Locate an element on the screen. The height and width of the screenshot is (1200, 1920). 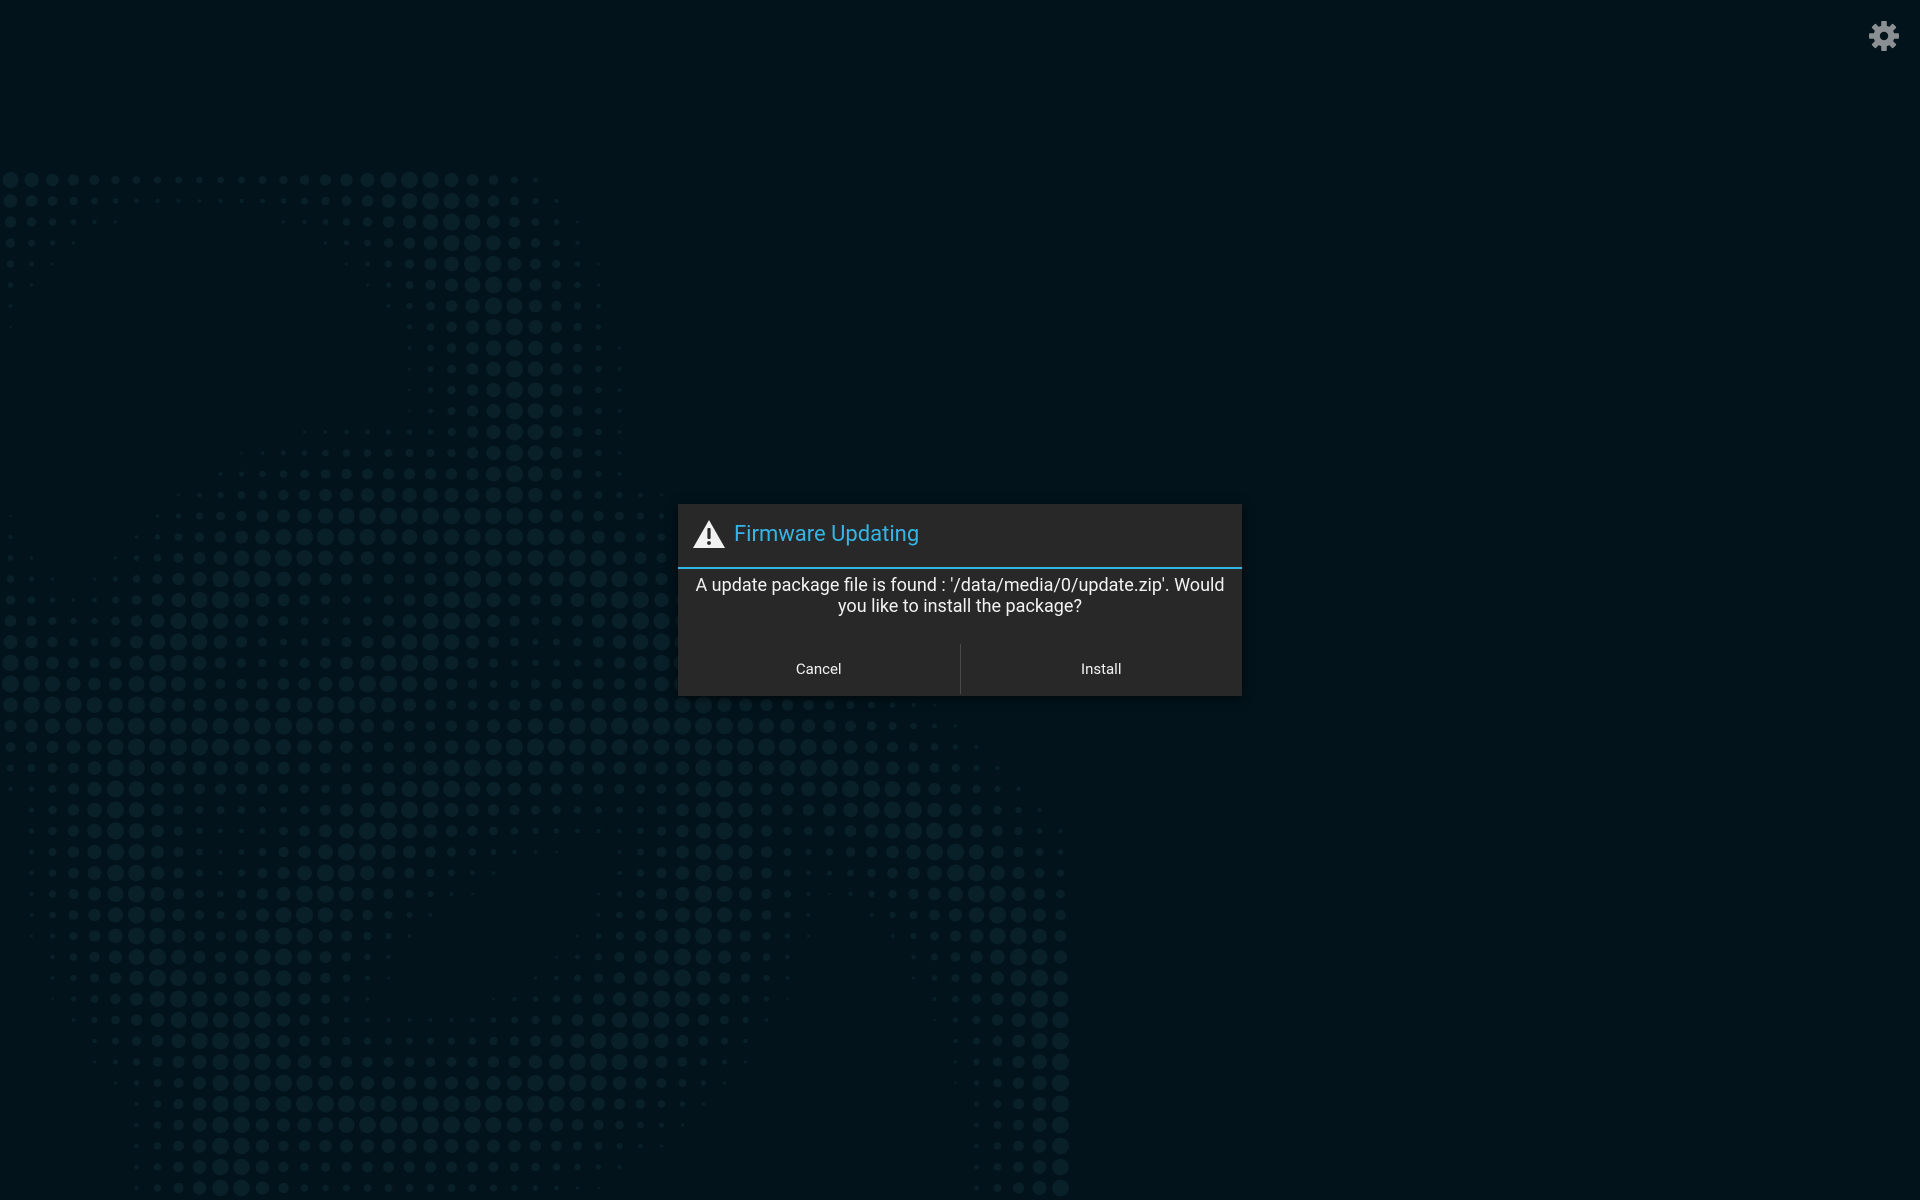
warning-icon is located at coordinates (709, 534).